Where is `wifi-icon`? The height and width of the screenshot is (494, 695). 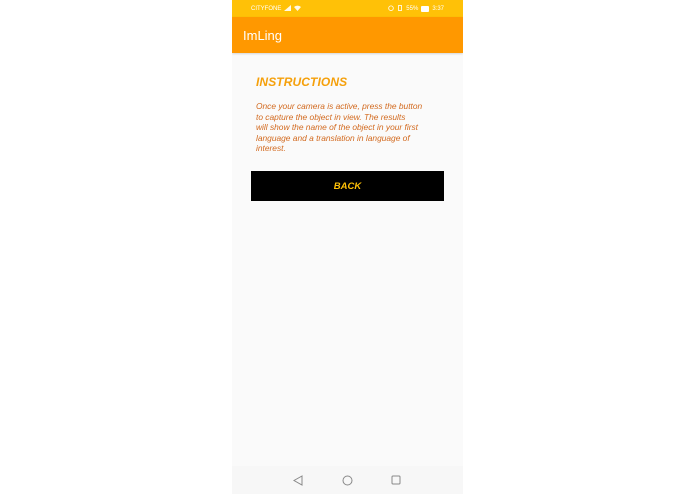 wifi-icon is located at coordinates (298, 9).